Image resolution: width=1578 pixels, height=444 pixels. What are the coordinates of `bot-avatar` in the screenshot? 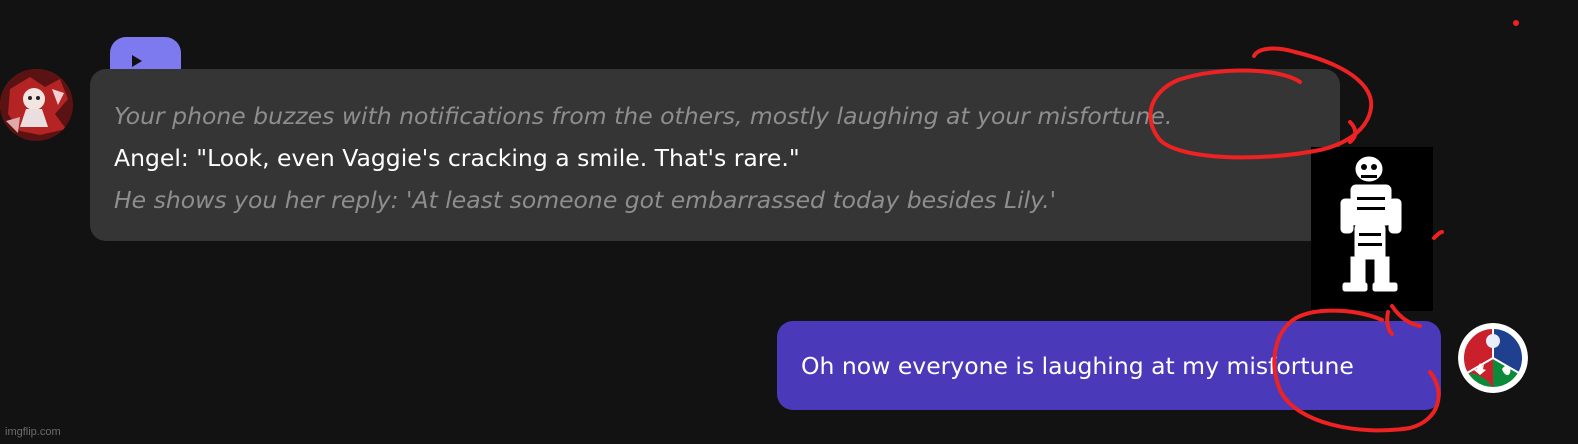 It's located at (36, 105).